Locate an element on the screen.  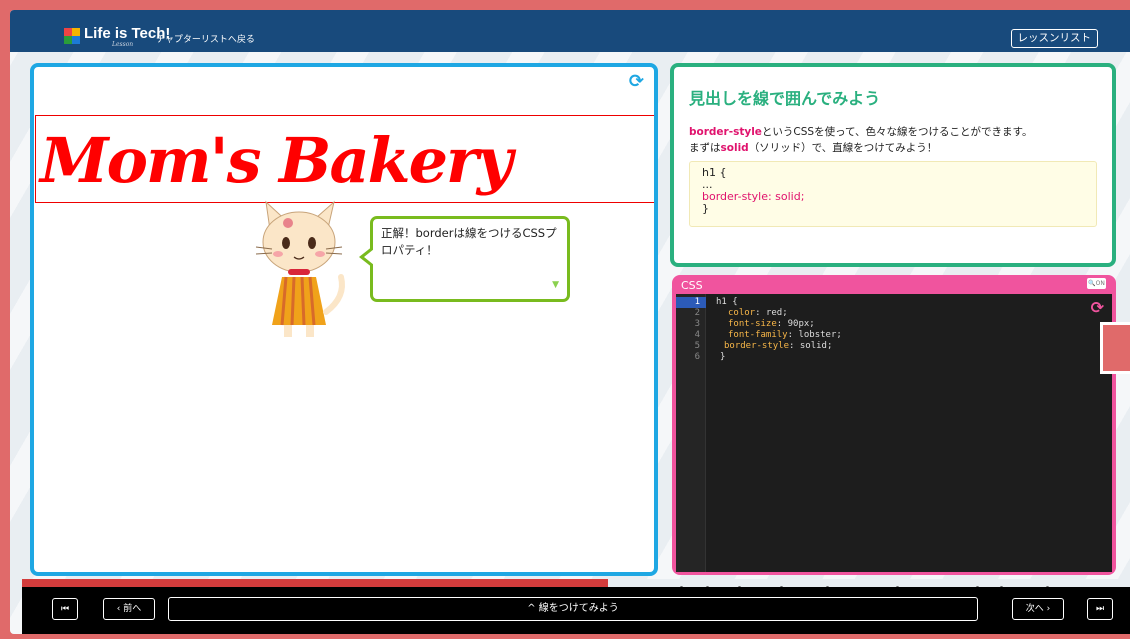
progress-remaining is located at coordinates (869, 583).